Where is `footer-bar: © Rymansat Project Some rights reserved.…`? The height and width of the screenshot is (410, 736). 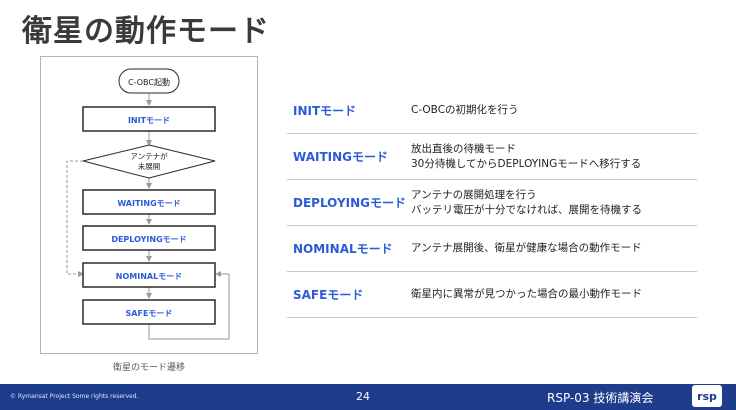 footer-bar: © Rymansat Project Some rights reserved.… is located at coordinates (368, 397).